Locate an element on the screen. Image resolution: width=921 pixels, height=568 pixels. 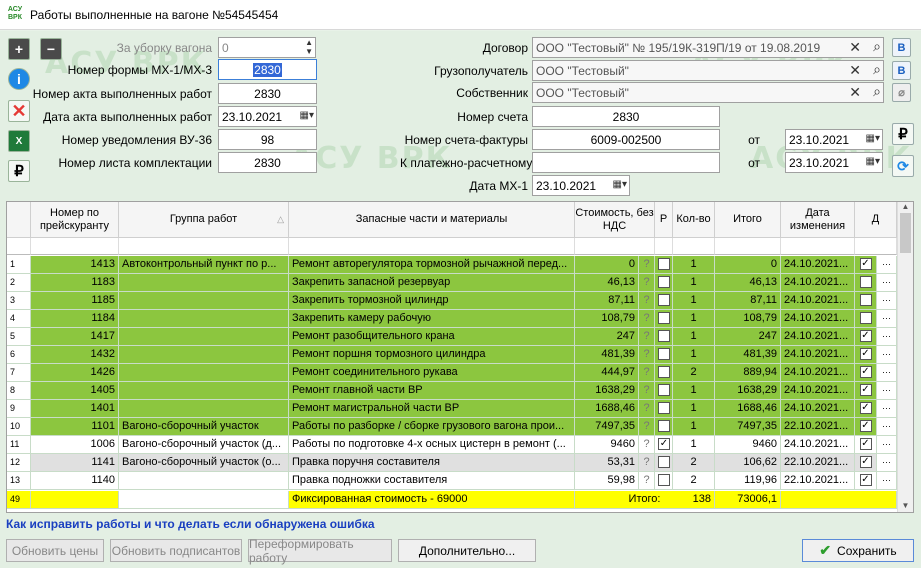
update-prices-button: Обновить цены is located at coordinates (55, 550).